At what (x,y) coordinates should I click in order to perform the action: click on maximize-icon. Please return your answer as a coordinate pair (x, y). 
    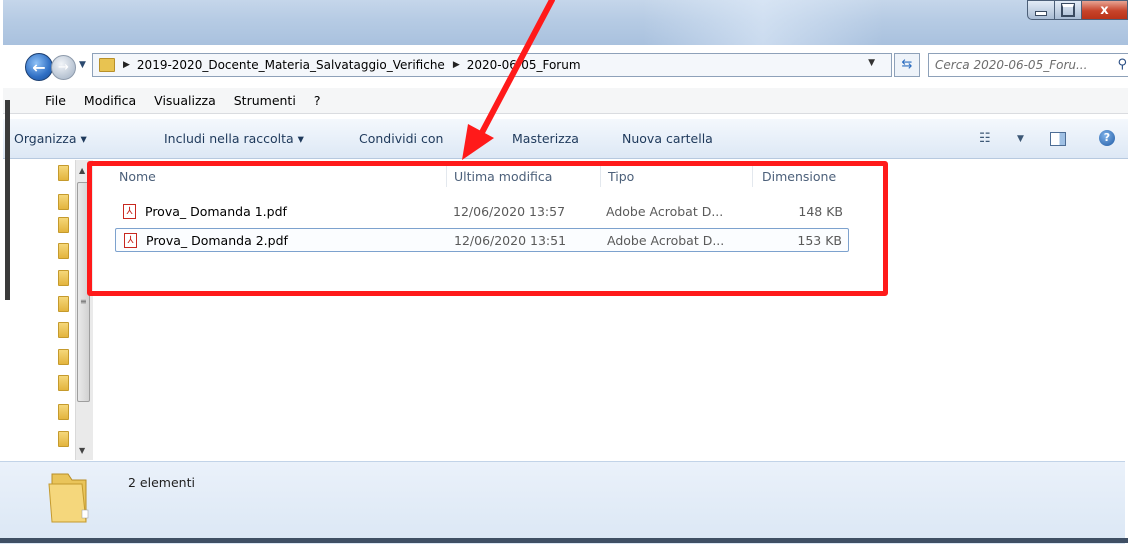
    Looking at the image, I should click on (1068, 10).